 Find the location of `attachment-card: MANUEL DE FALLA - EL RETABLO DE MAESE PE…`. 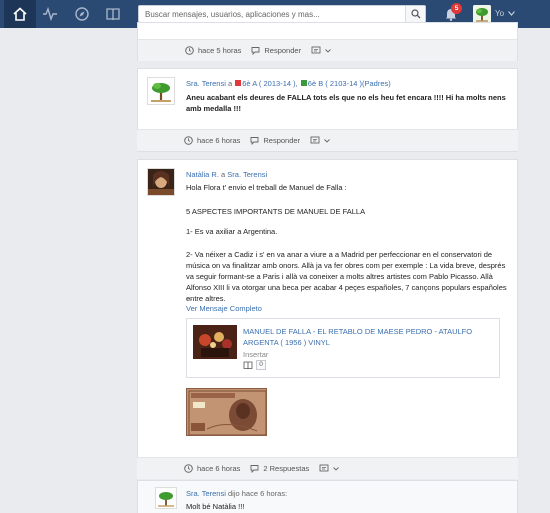

attachment-card: MANUEL DE FALLA - EL RETABLO DE MAESE PE… is located at coordinates (343, 348).